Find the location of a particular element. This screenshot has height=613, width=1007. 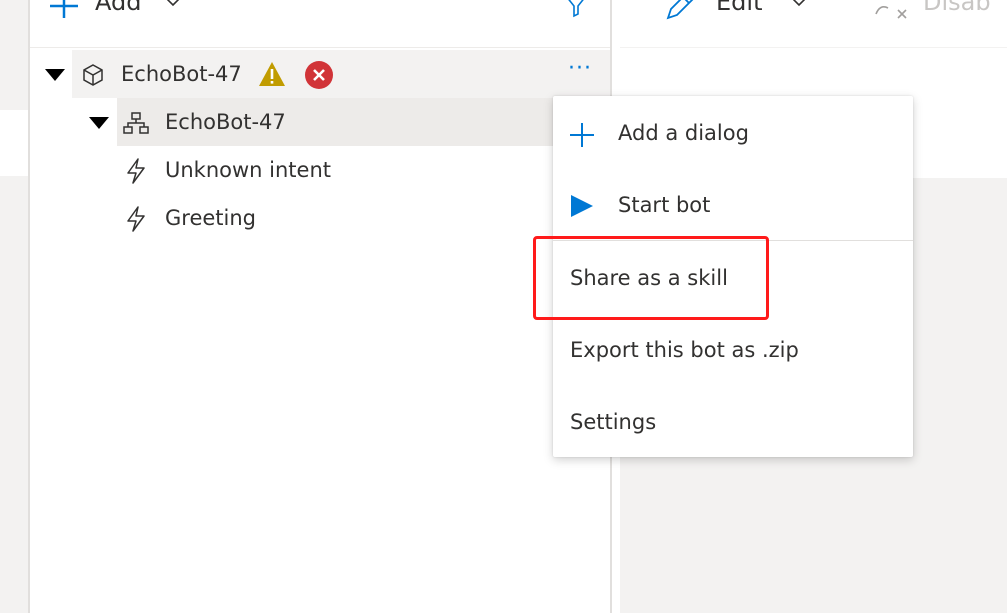

hierarchy-icon is located at coordinates (136, 123).